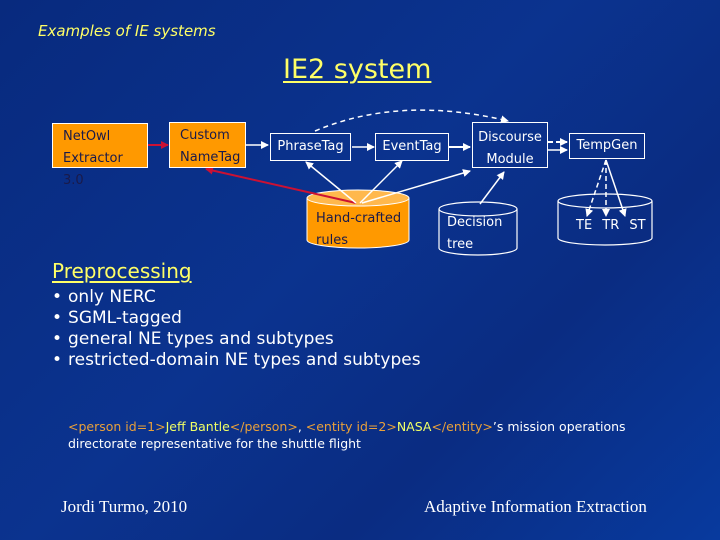  Describe the element at coordinates (87, 136) in the screenshot. I see `netowl-line1: NetOwl` at that location.